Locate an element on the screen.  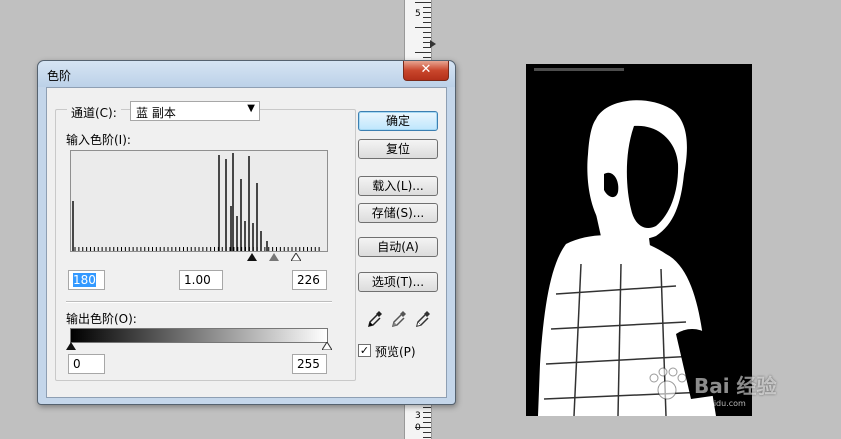
output-levels-label: 输出色阶(O): is located at coordinates (101, 319).